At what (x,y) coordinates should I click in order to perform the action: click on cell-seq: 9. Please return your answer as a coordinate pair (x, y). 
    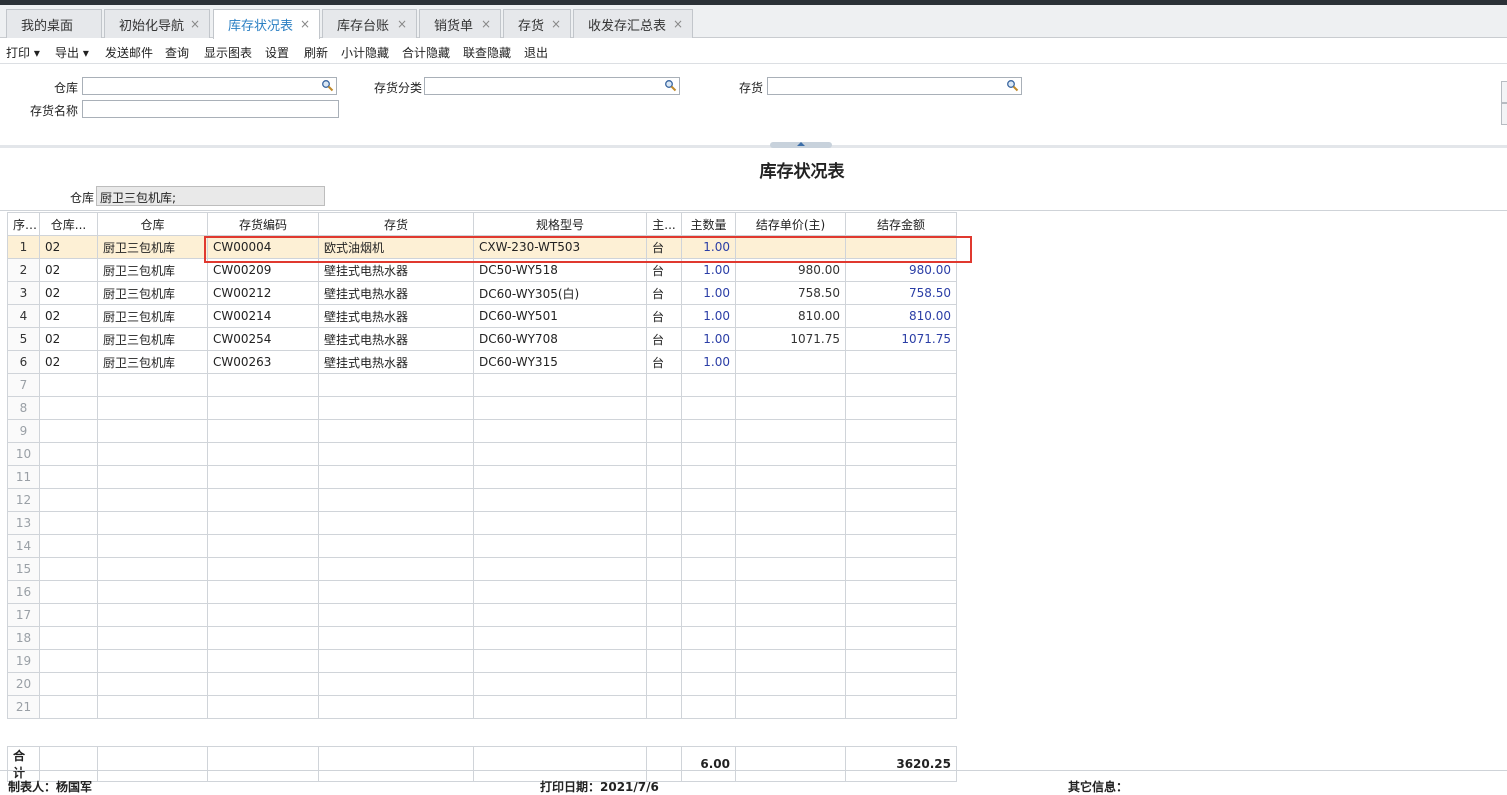
    Looking at the image, I should click on (23, 431).